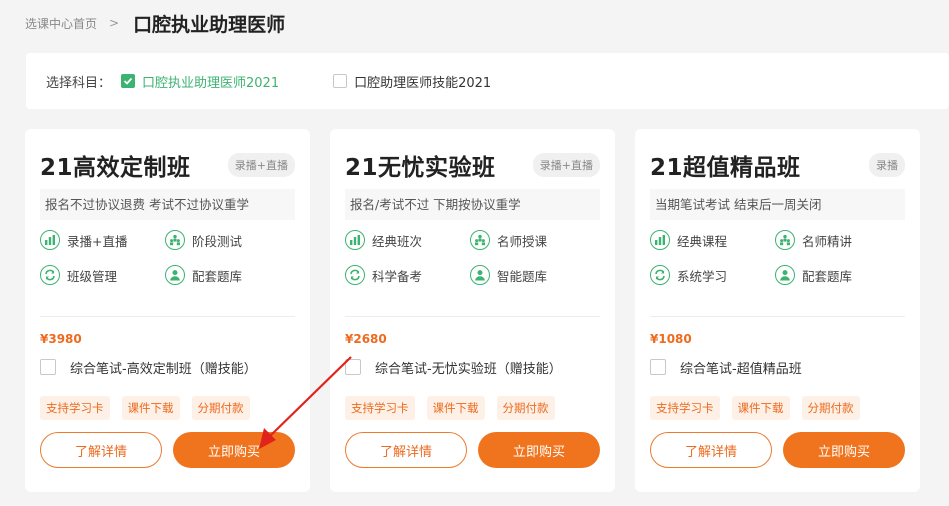 This screenshot has height=506, width=949. I want to click on feature-item: 经典班次, so click(407, 240).